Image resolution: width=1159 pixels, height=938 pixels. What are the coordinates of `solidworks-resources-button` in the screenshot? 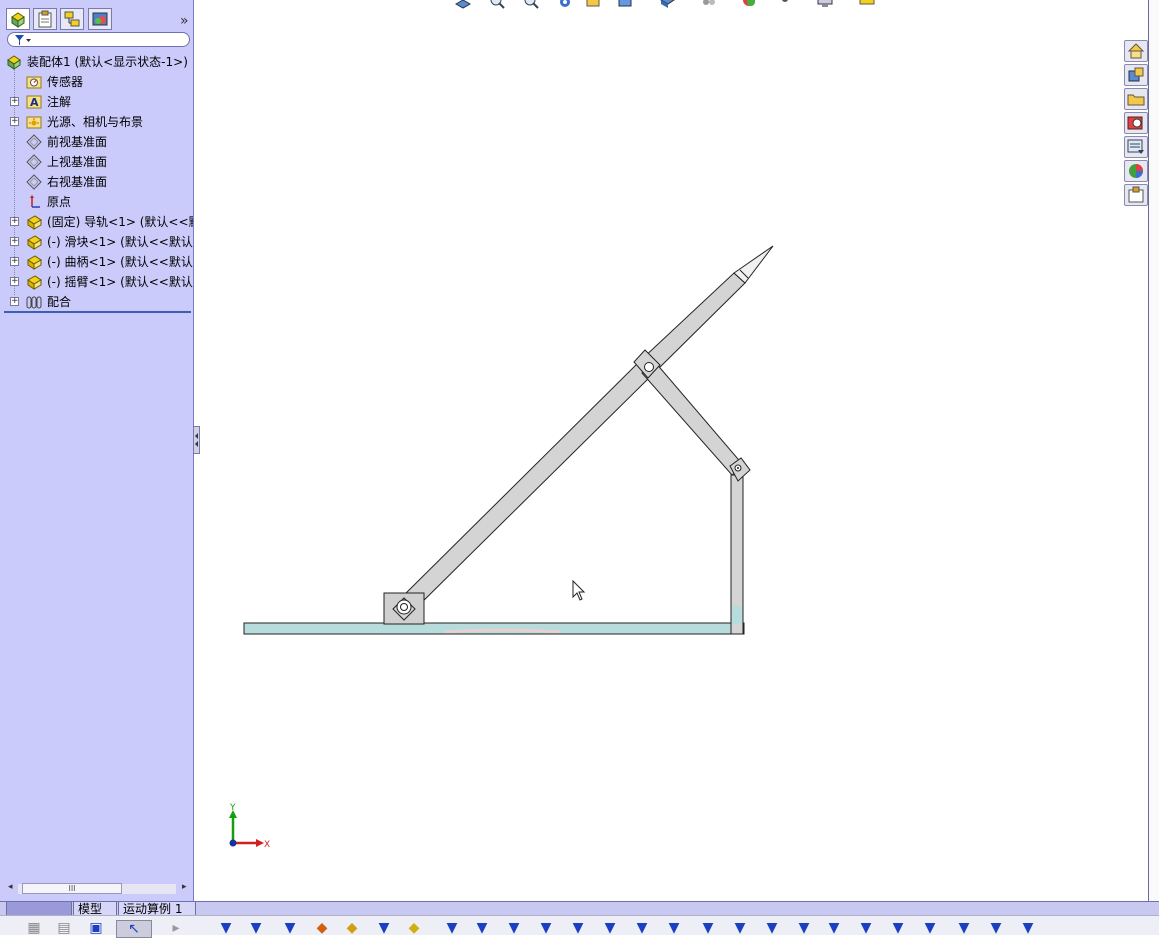 It's located at (1136, 51).